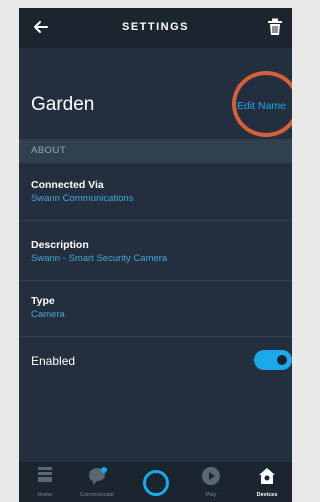 The height and width of the screenshot is (502, 320). What do you see at coordinates (67, 185) in the screenshot?
I see `connected-via-label: Connected Via` at bounding box center [67, 185].